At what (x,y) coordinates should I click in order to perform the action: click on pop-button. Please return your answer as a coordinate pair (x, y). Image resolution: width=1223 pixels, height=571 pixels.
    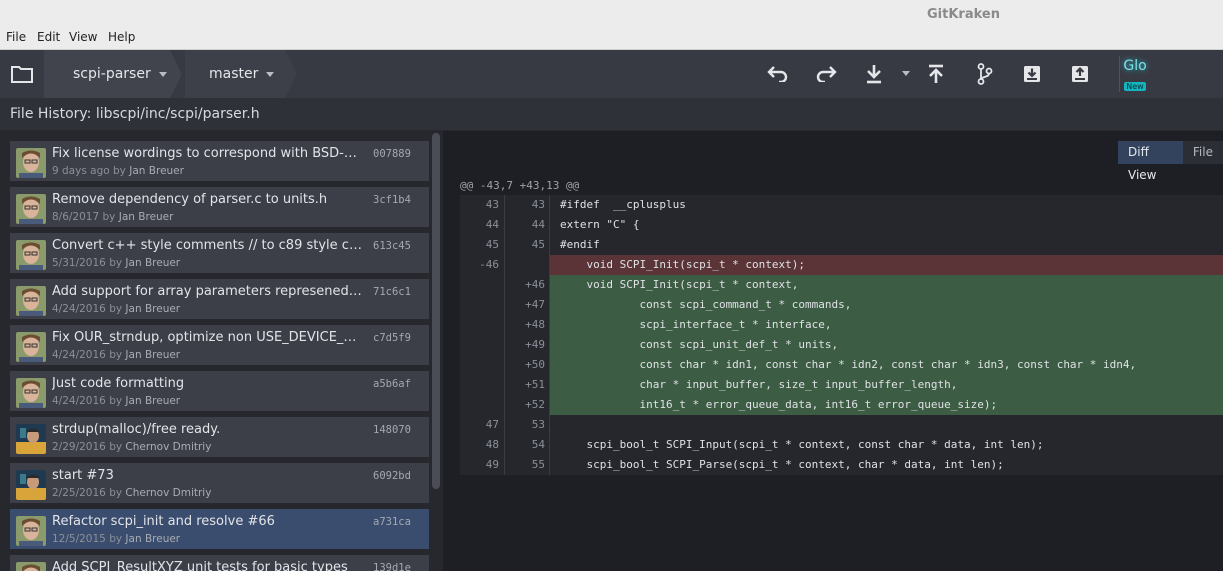
    Looking at the image, I should click on (1080, 74).